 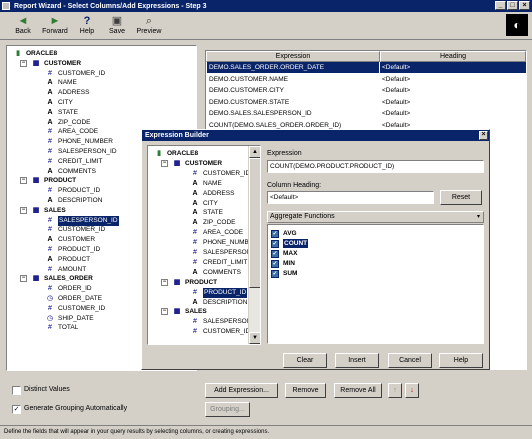 What do you see at coordinates (60, 83) in the screenshot?
I see `tree-column-node: A NAME` at bounding box center [60, 83].